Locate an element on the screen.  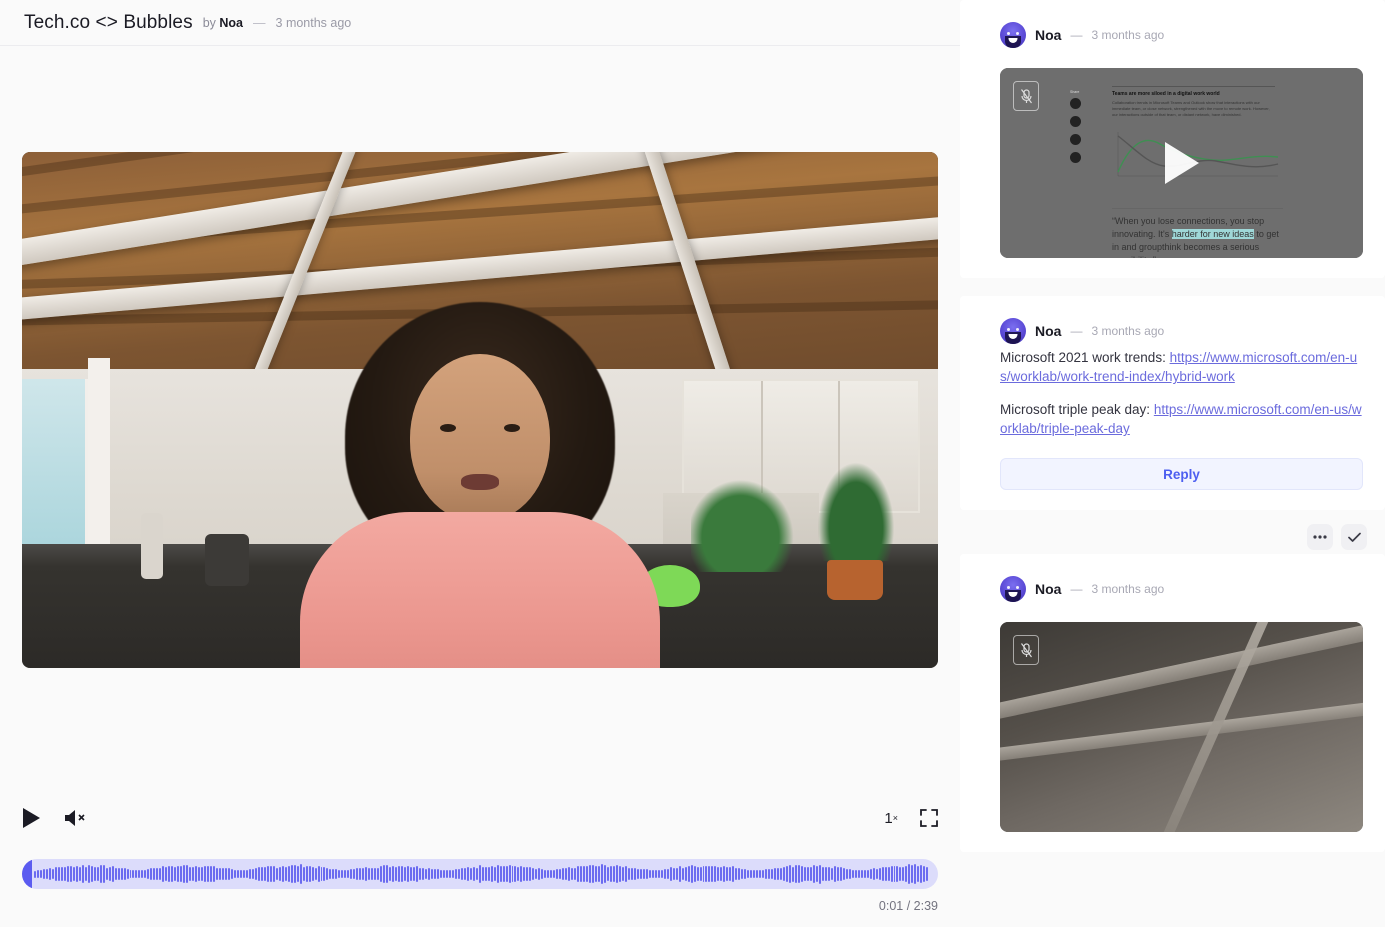
playhead is located at coordinates (27, 874).